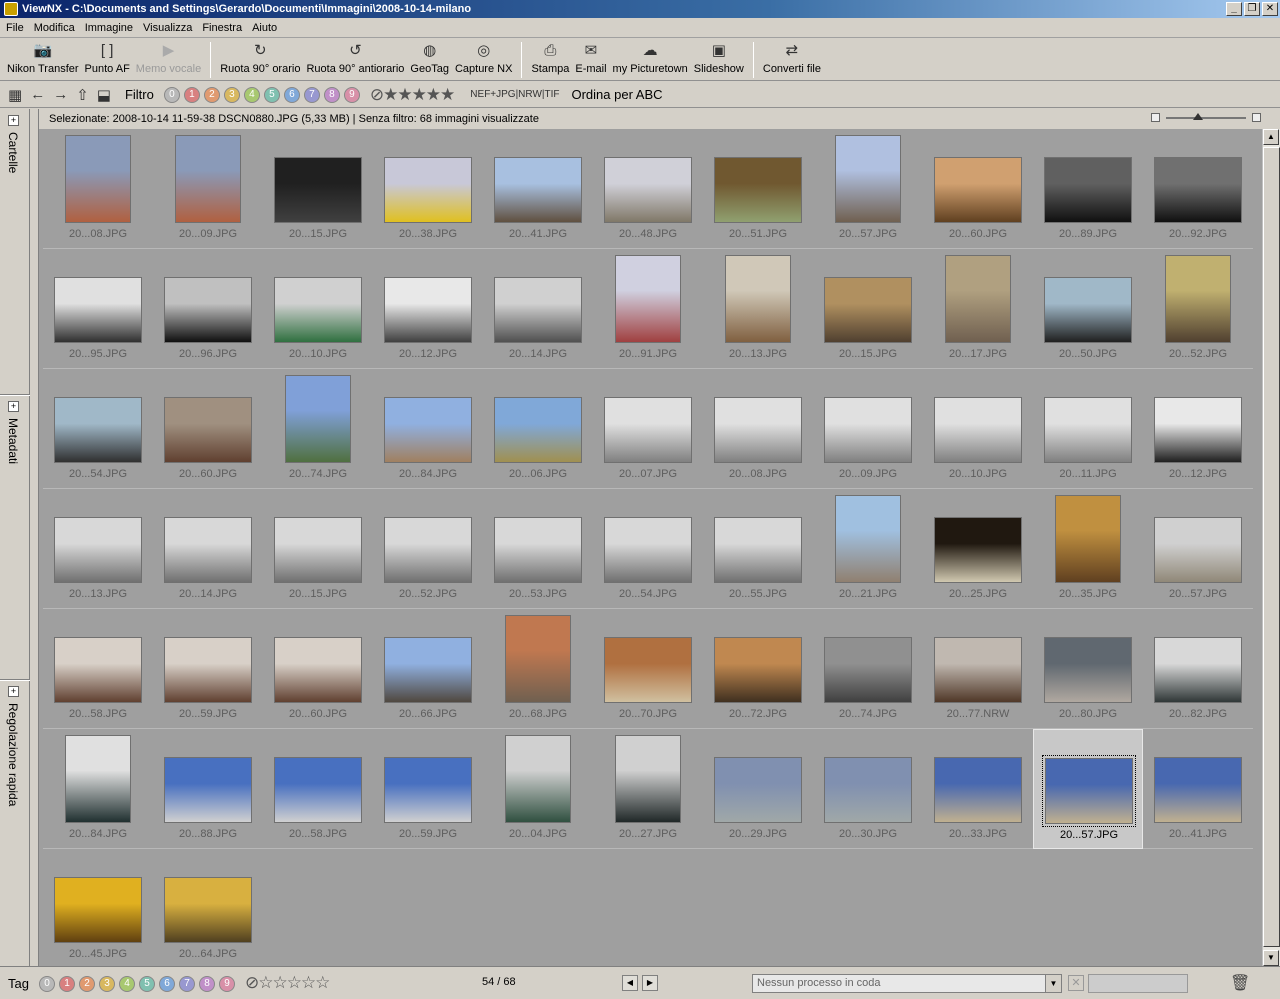 The image size is (1280, 999). What do you see at coordinates (1271, 547) in the screenshot?
I see `scroll-thumb` at bounding box center [1271, 547].